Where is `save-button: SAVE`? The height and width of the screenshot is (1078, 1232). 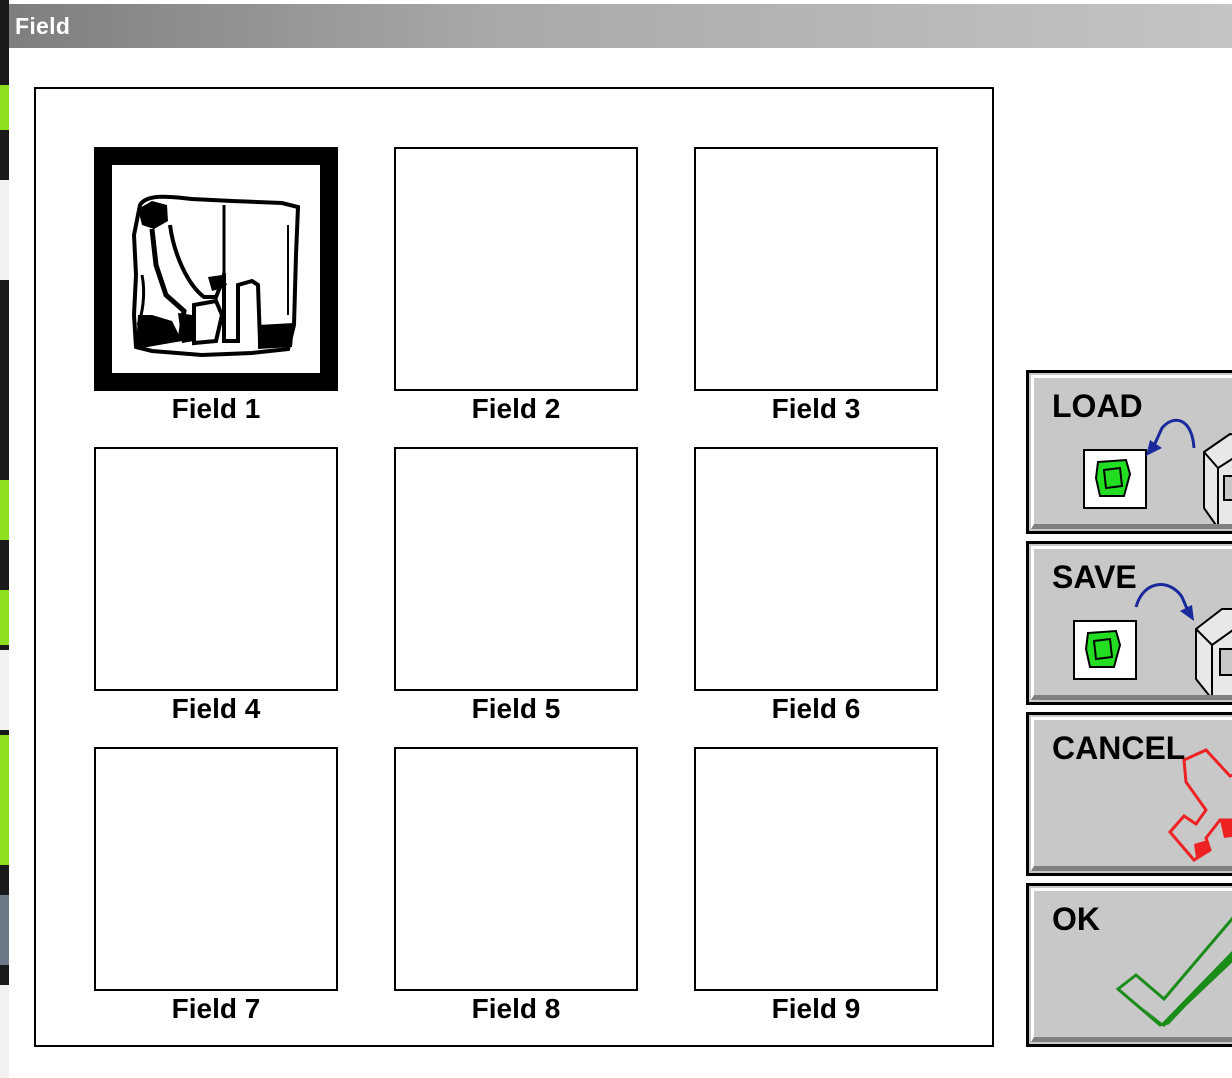 save-button: SAVE is located at coordinates (1129, 623).